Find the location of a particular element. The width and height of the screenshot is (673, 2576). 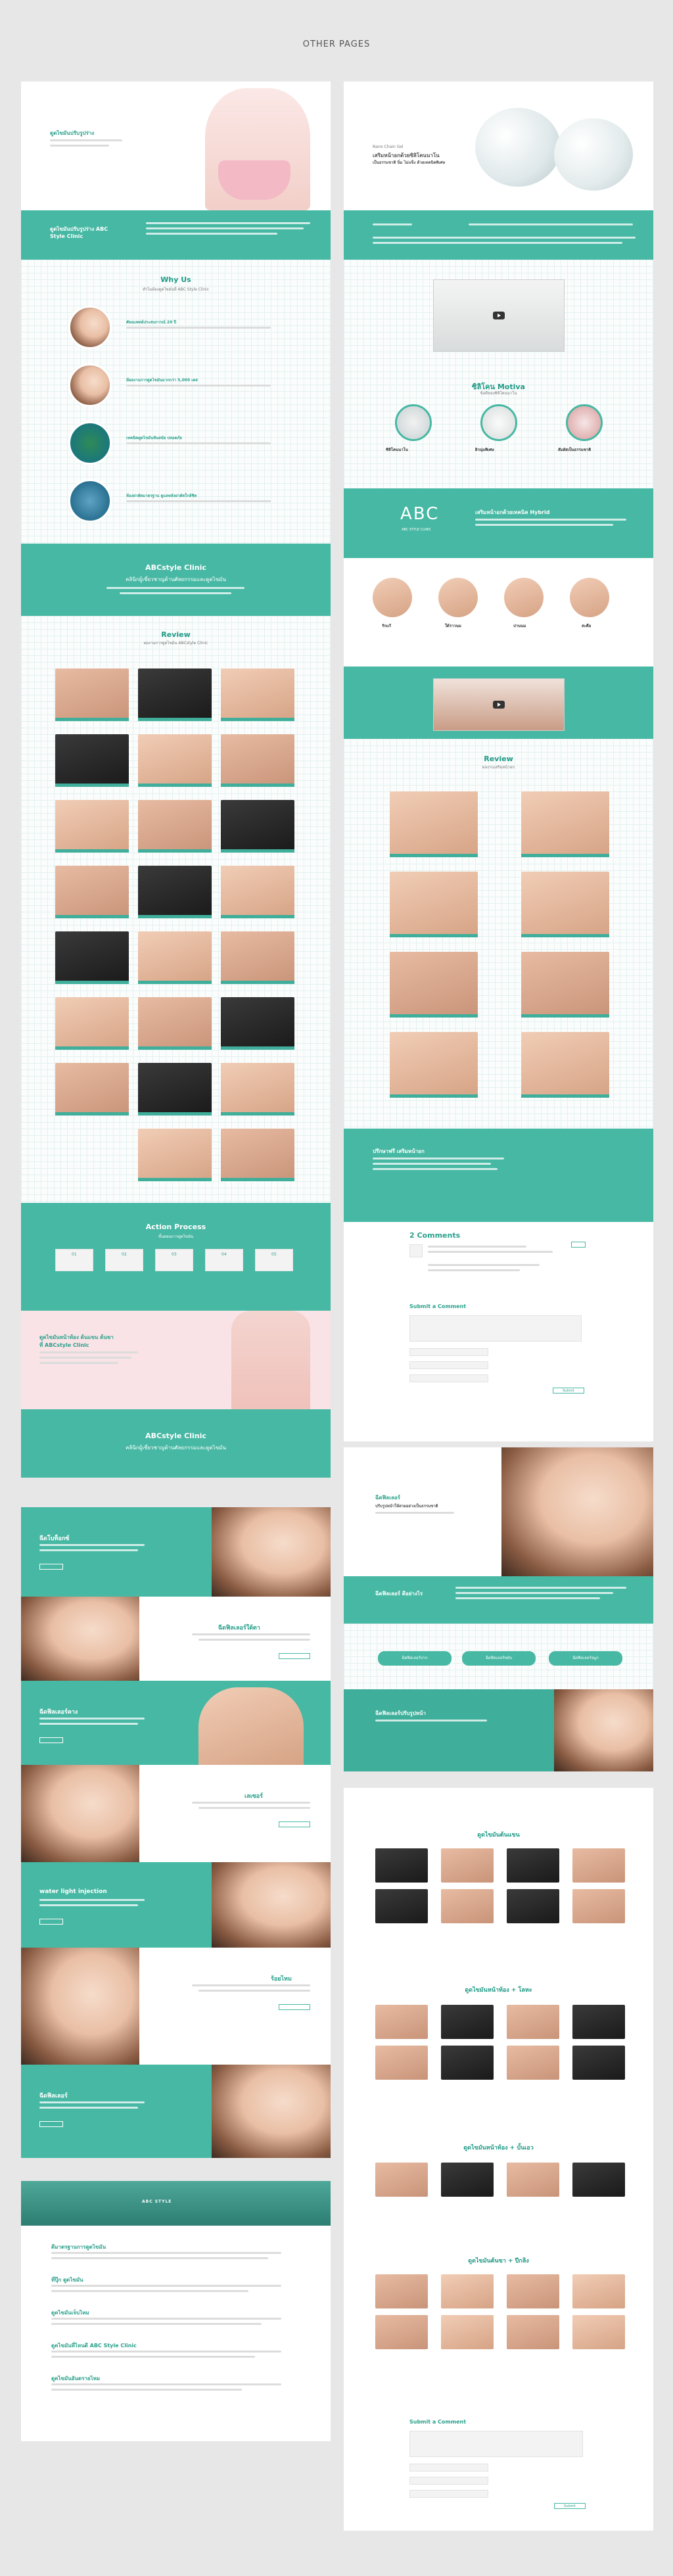

type-3-label: สัมผัสเป็นธรรมชาติ is located at coordinates (575, 450).